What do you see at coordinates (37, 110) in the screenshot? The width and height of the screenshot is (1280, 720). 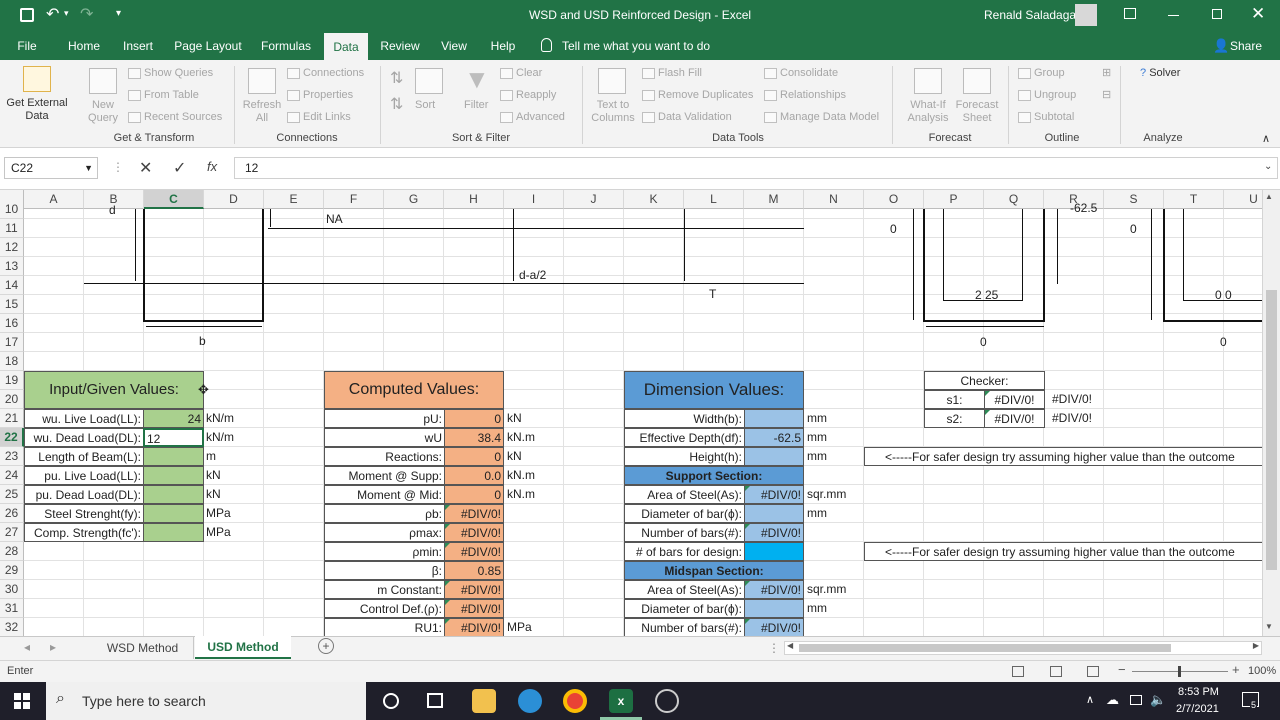 I see `get-external-data-button: Get External Data` at bounding box center [37, 110].